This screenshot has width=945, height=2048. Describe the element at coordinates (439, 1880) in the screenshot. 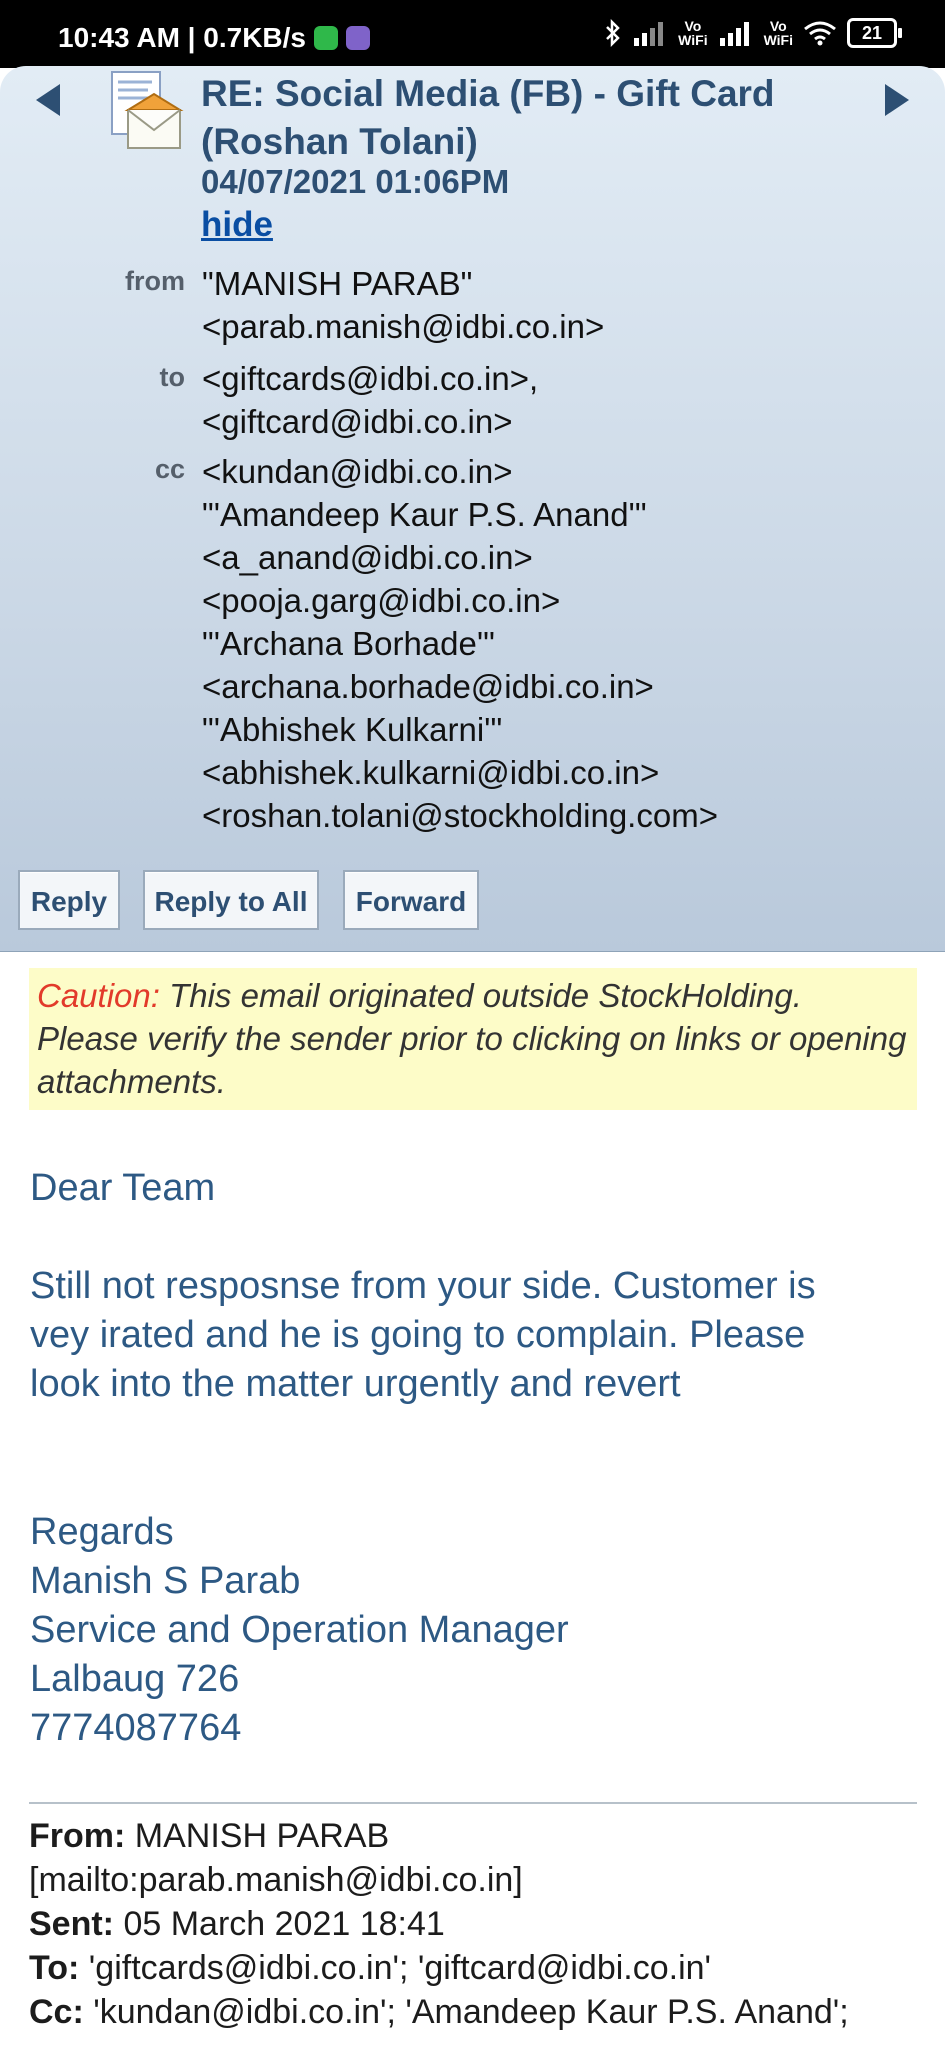

I see `orig-from-mailto: [mailto:parab.manish@idbi.co.in]` at that location.